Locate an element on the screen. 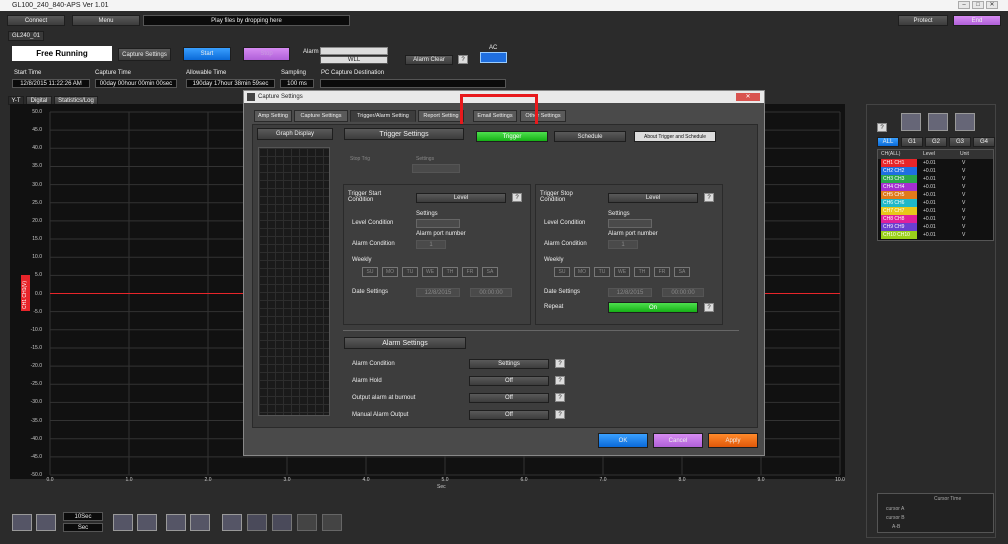 Image resolution: width=1008 pixels, height=544 pixels. stop-date: 12/8/2015 is located at coordinates (630, 292).